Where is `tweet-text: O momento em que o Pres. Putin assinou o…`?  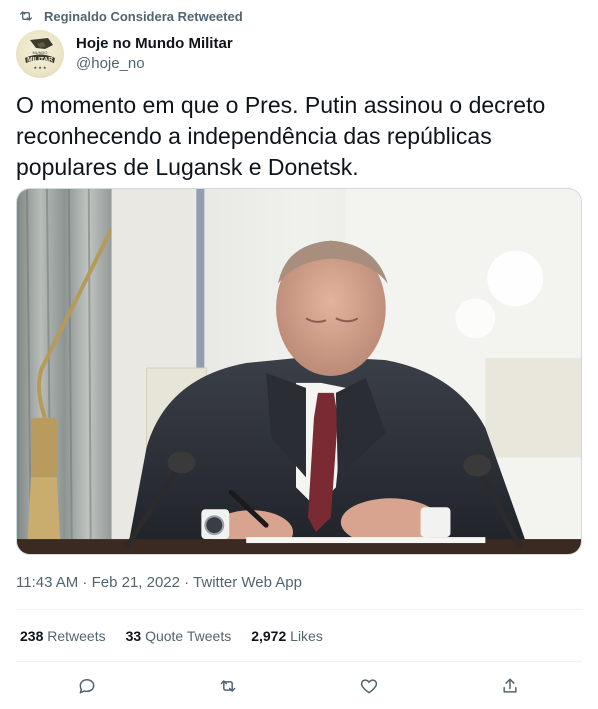 tweet-text: O momento em que o Pres. Putin assinou o… is located at coordinates (281, 136).